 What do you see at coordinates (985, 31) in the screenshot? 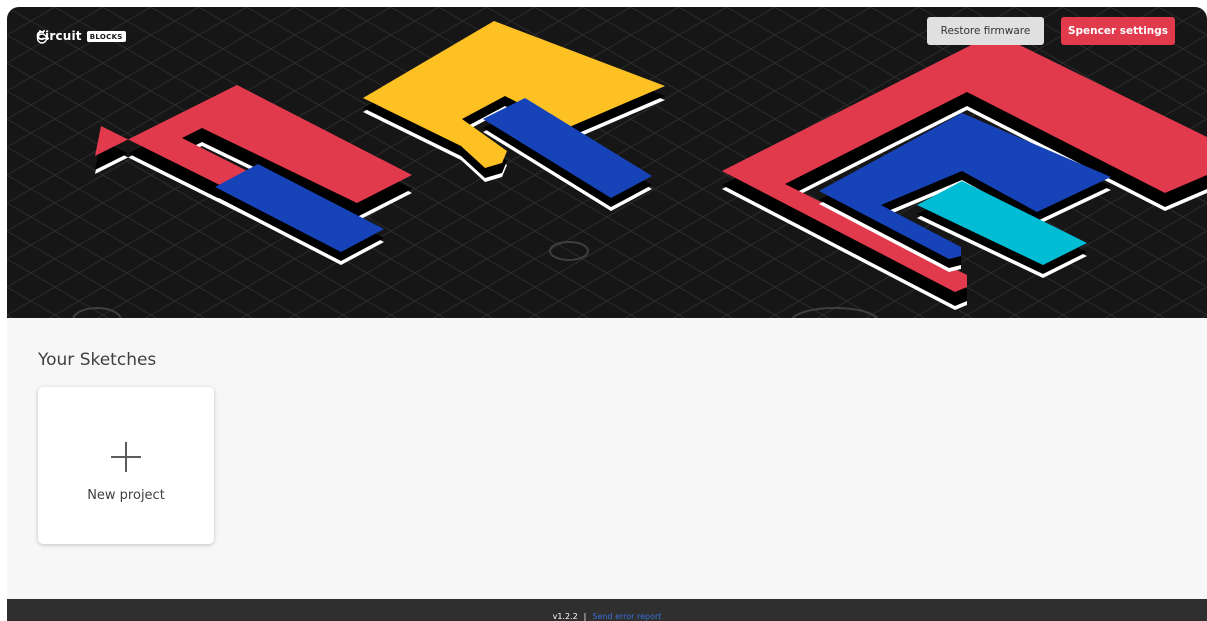
I see `restore-firmware-button: Restore firmware` at bounding box center [985, 31].